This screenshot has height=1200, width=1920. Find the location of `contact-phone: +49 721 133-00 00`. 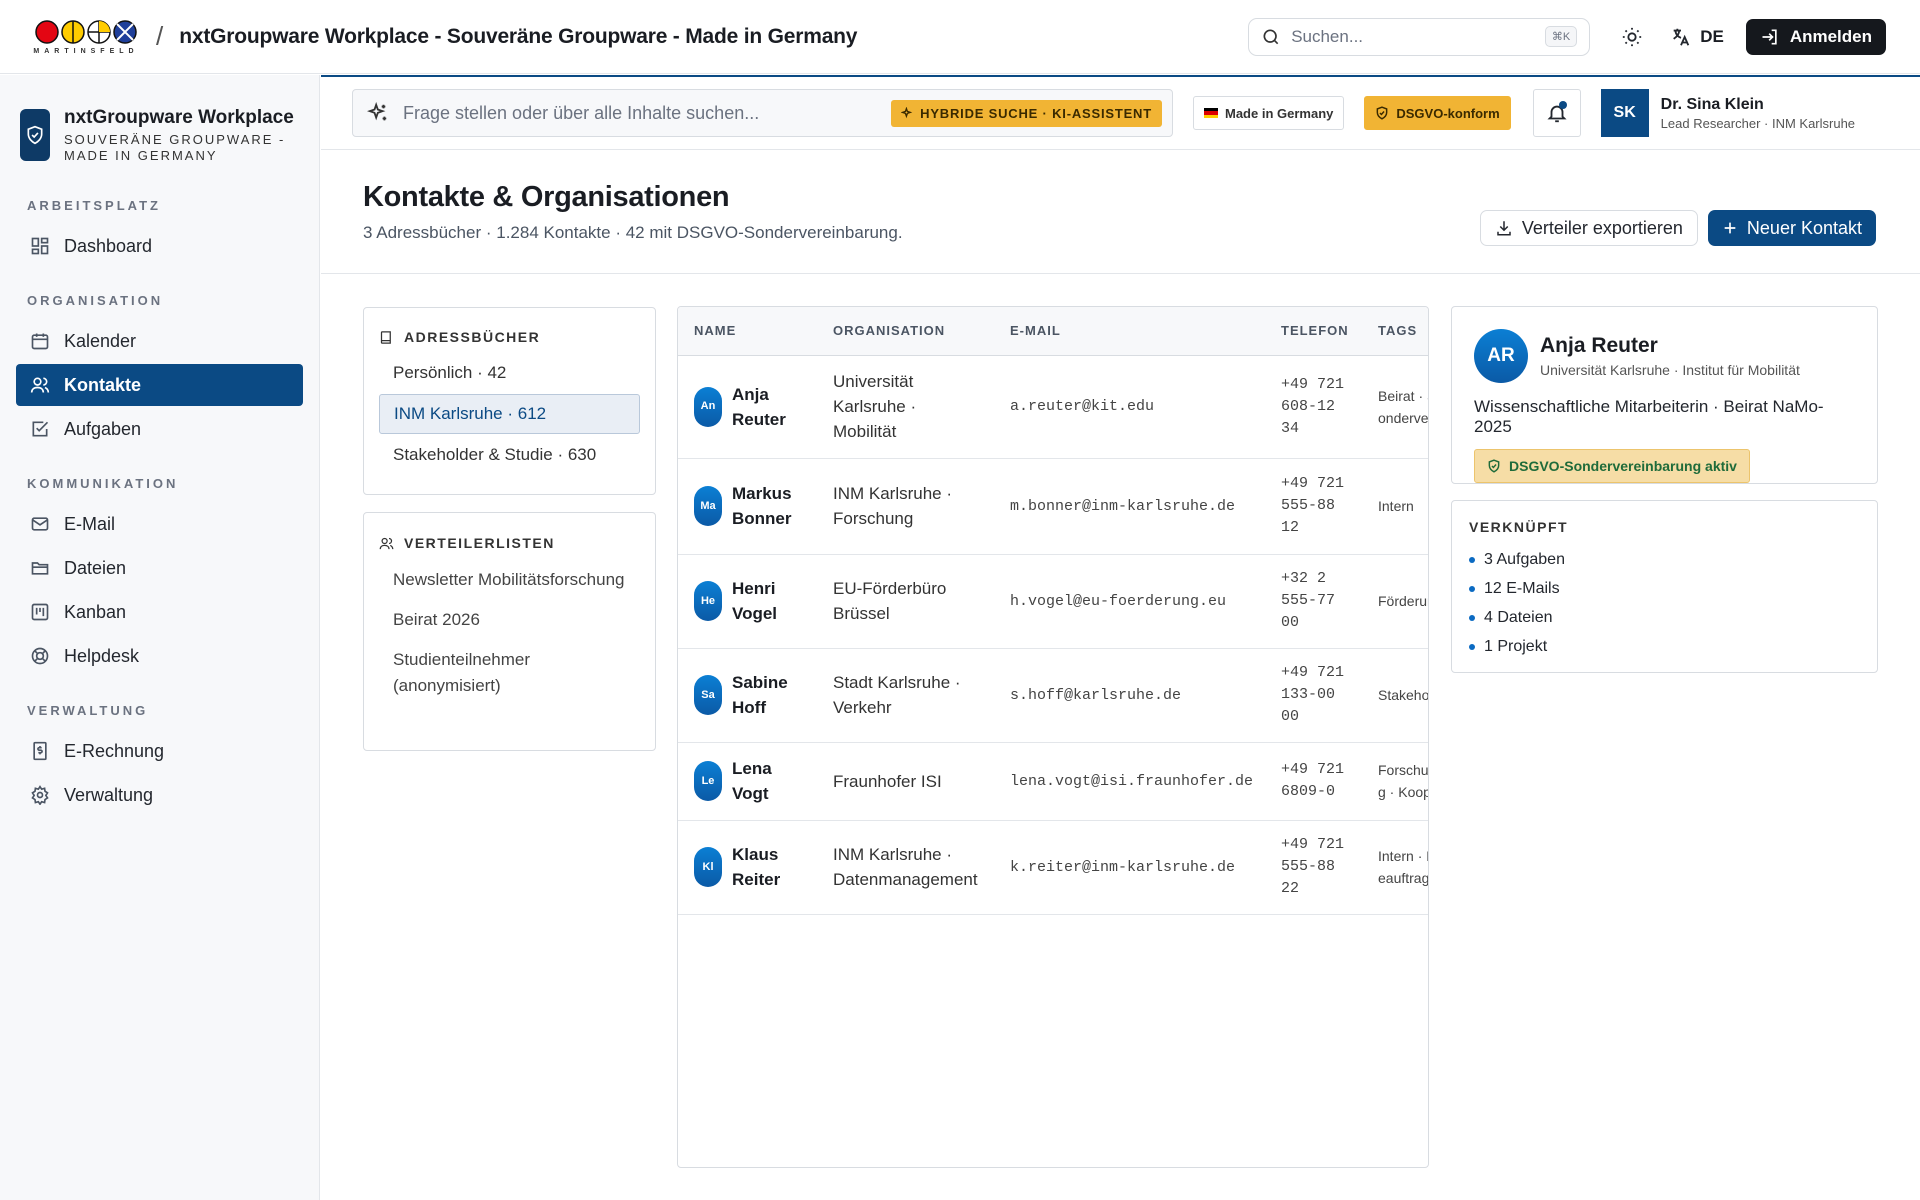

contact-phone: +49 721 133-00 00 is located at coordinates (1316, 695).